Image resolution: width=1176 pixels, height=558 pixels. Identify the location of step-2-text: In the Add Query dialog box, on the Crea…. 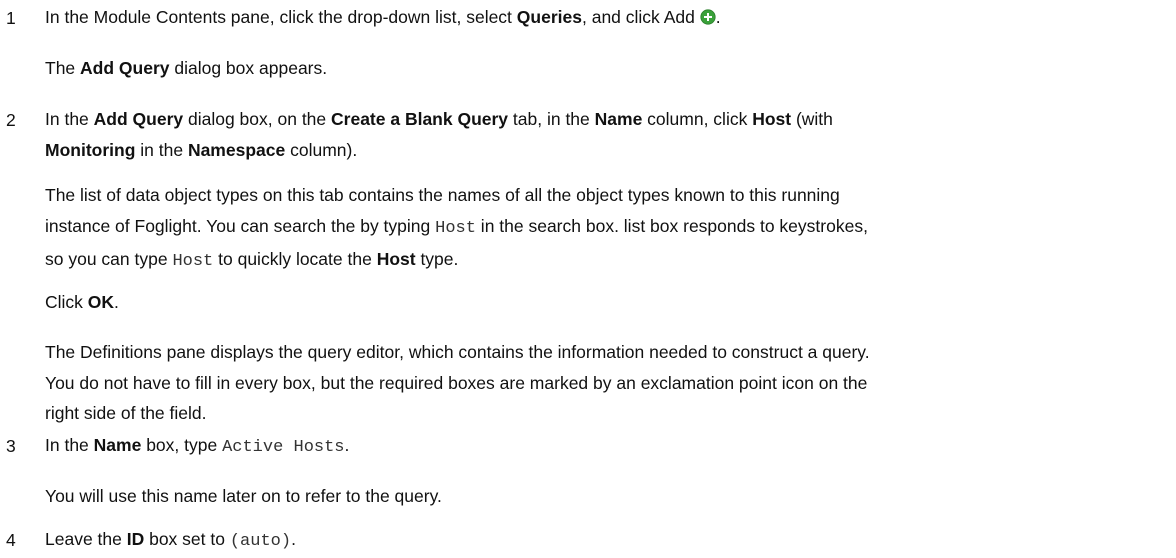
(608, 134).